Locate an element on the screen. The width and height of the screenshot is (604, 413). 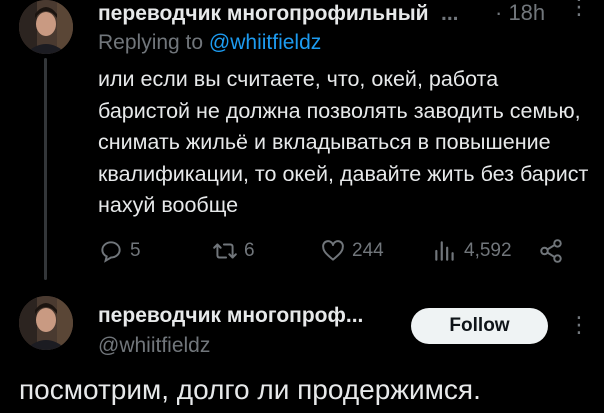
reply-handle-link: @whiitfieldz is located at coordinates (265, 42).